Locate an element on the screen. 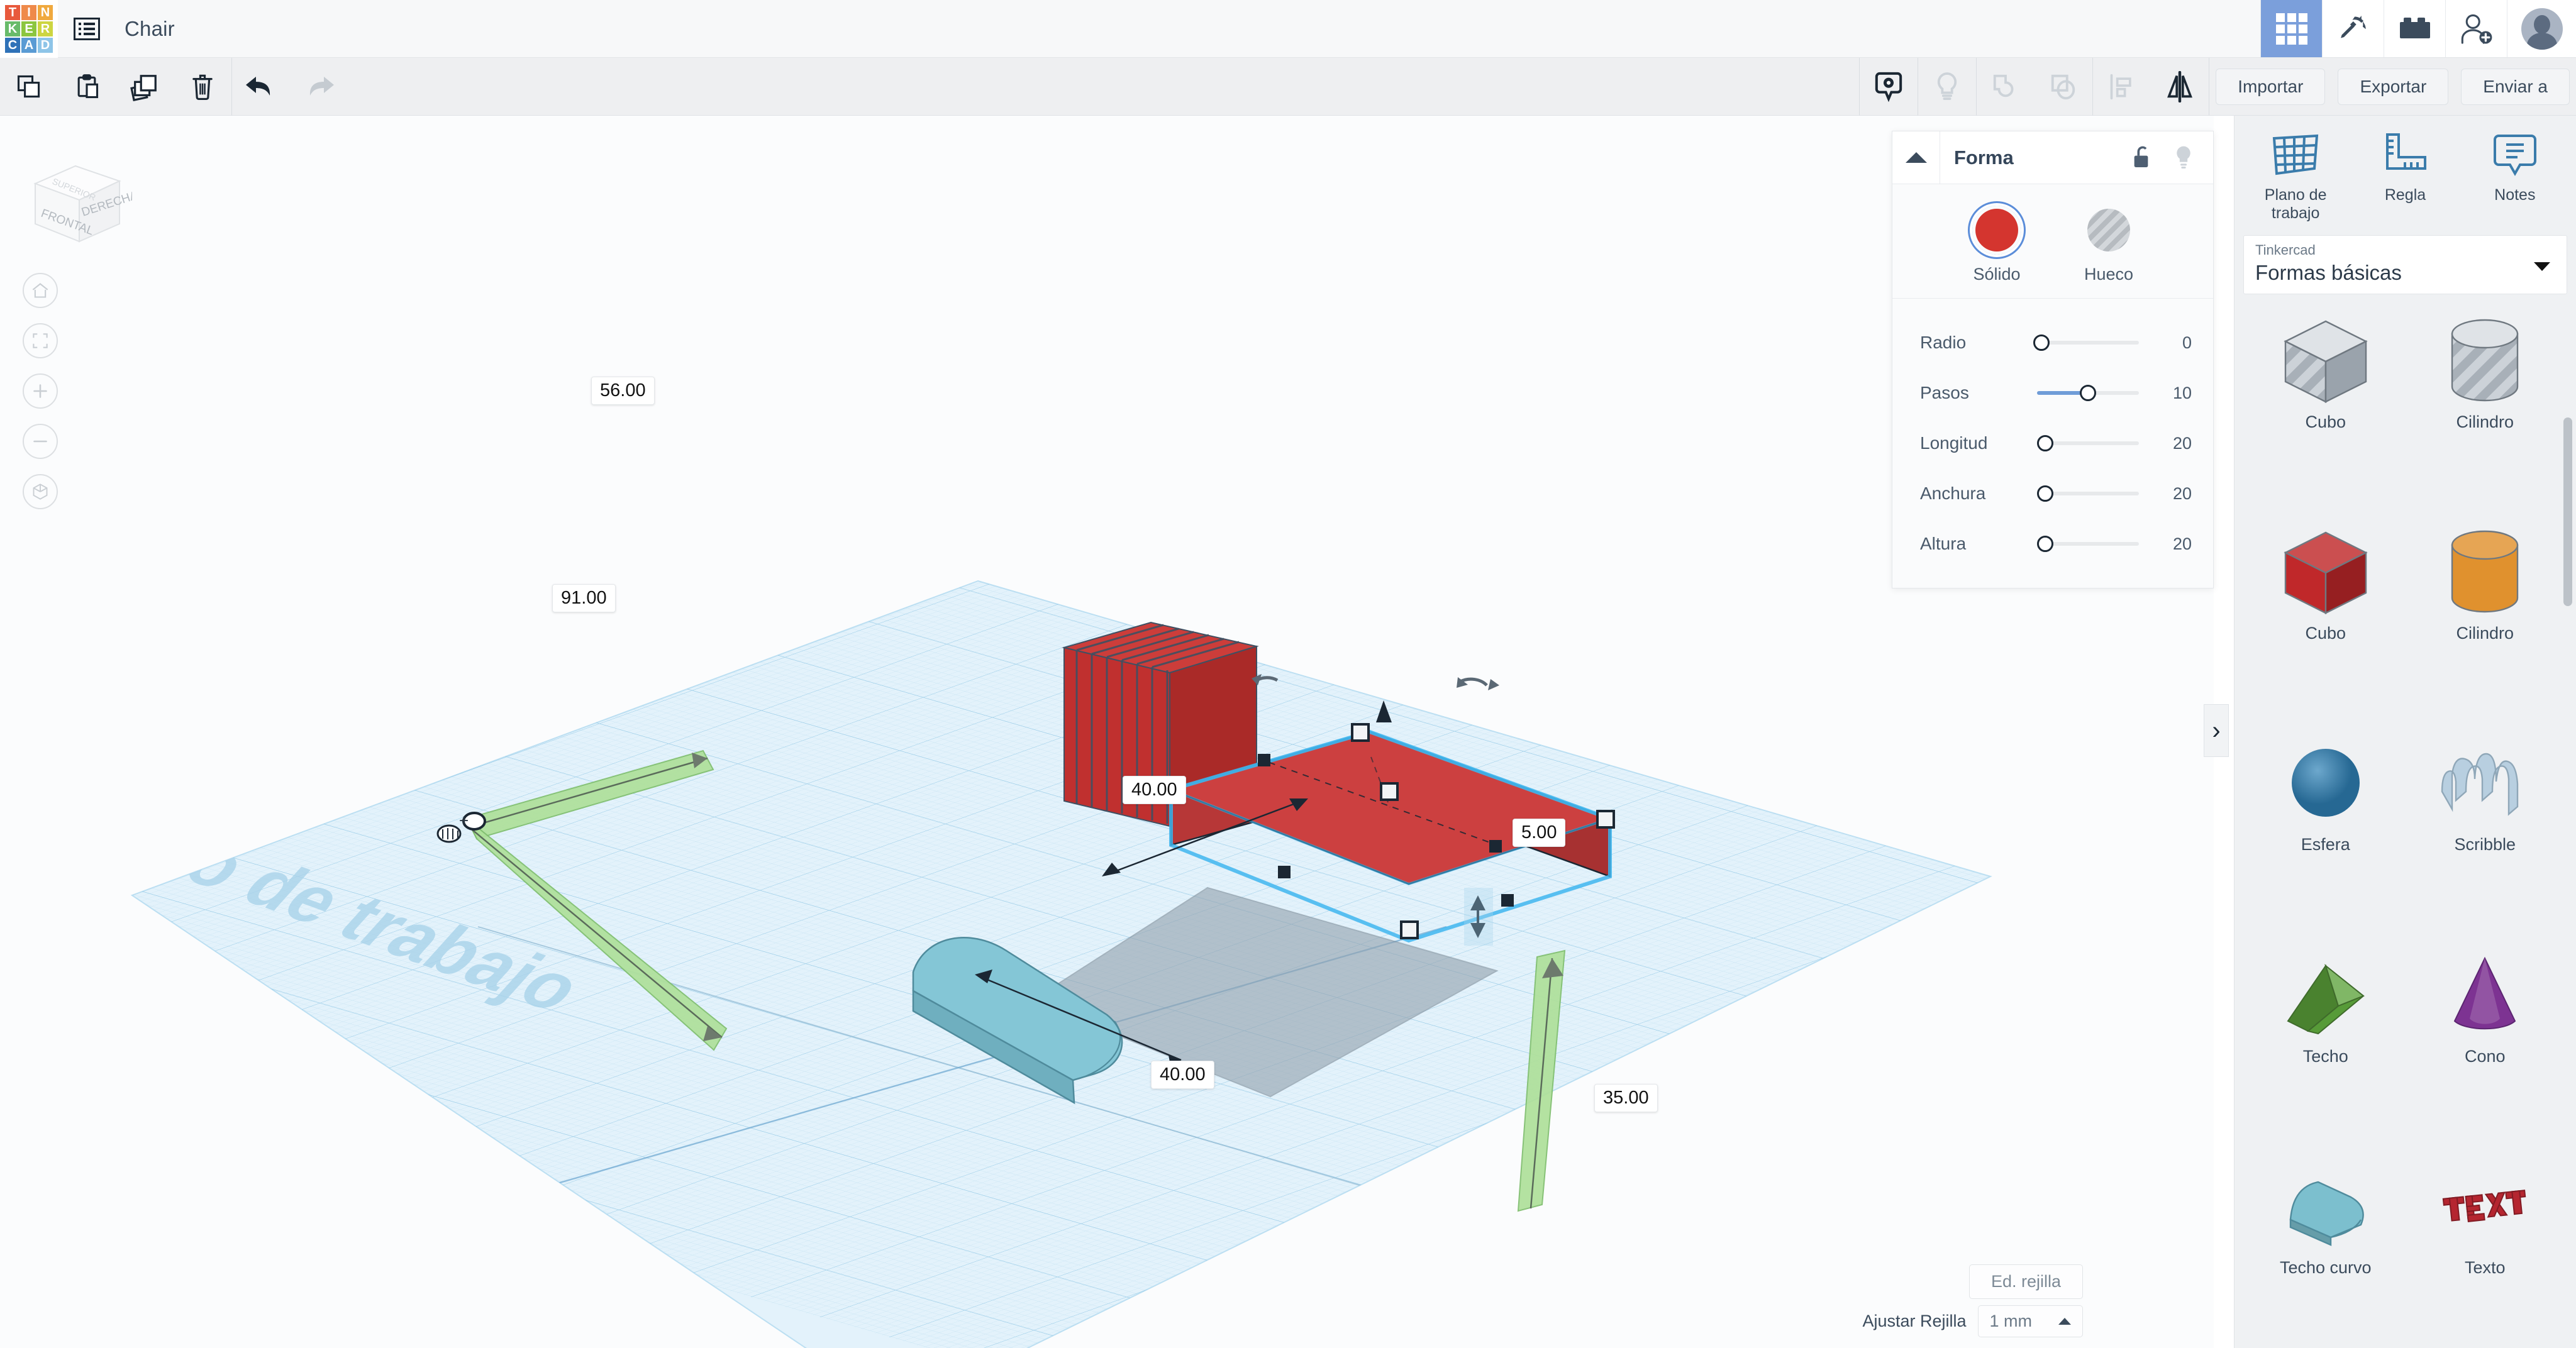 This screenshot has width=2576, height=1348. hole-swatch is located at coordinates (2108, 230).